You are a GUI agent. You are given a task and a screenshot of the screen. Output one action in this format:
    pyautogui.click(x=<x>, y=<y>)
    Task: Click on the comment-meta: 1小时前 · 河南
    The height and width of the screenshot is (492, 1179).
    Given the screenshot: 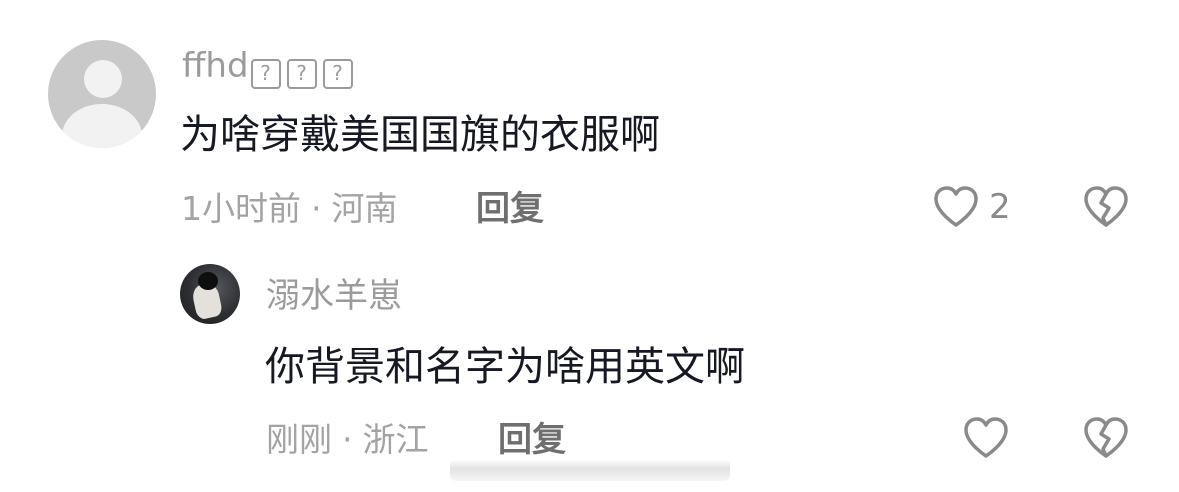 What is the action you would take?
    pyautogui.click(x=289, y=209)
    